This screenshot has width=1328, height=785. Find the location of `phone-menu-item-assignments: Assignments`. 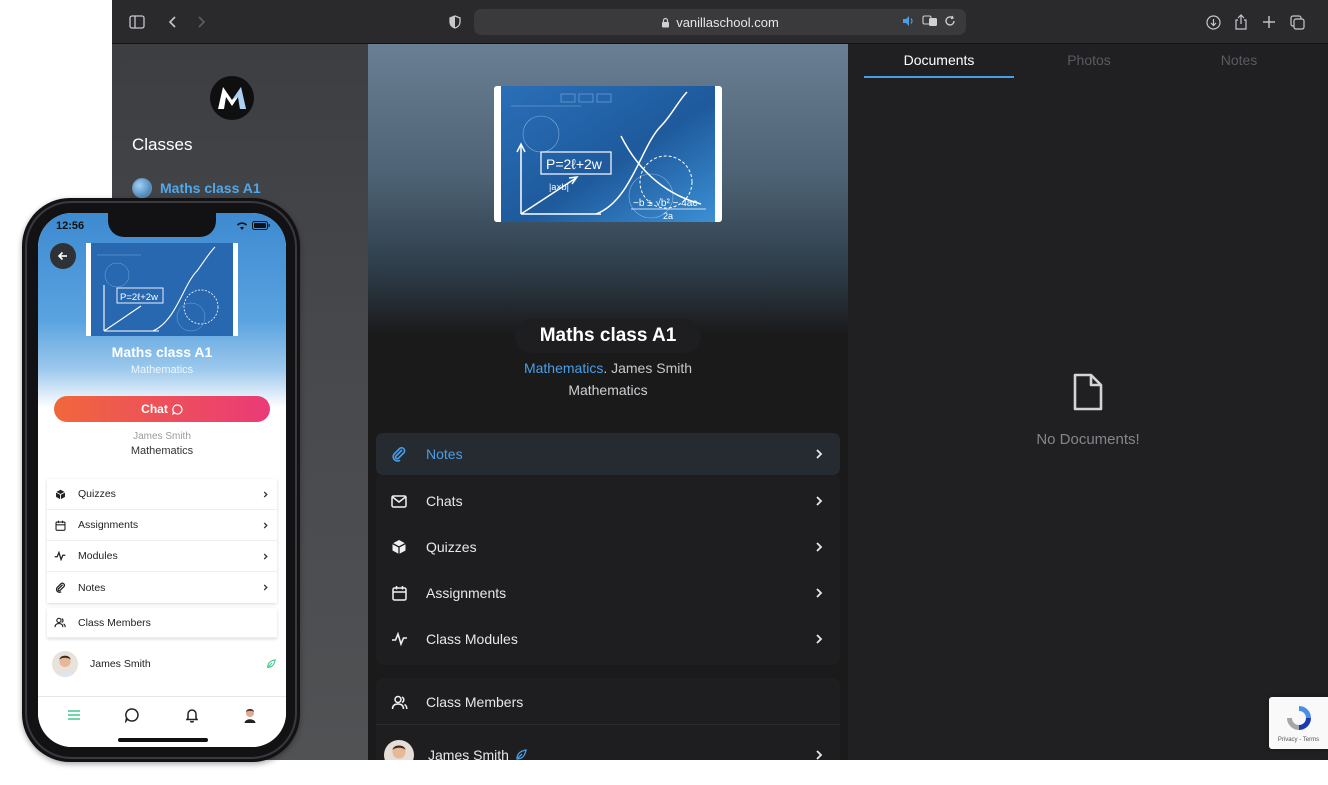

phone-menu-item-assignments: Assignments is located at coordinates (162, 525).